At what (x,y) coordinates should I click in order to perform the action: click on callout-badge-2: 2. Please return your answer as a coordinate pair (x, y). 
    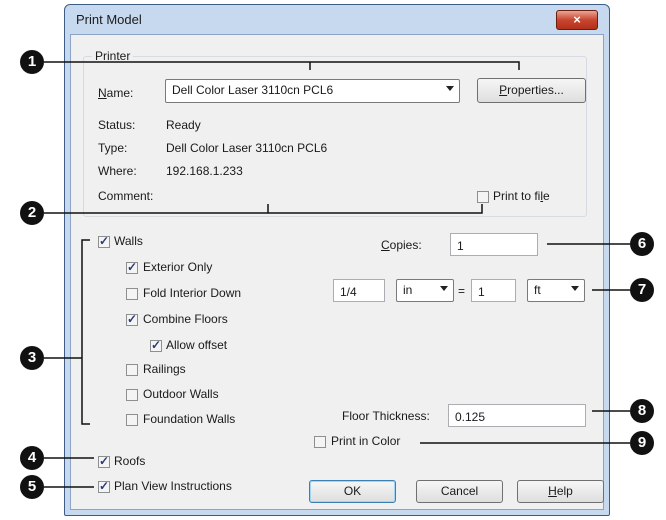
    Looking at the image, I should click on (32, 213).